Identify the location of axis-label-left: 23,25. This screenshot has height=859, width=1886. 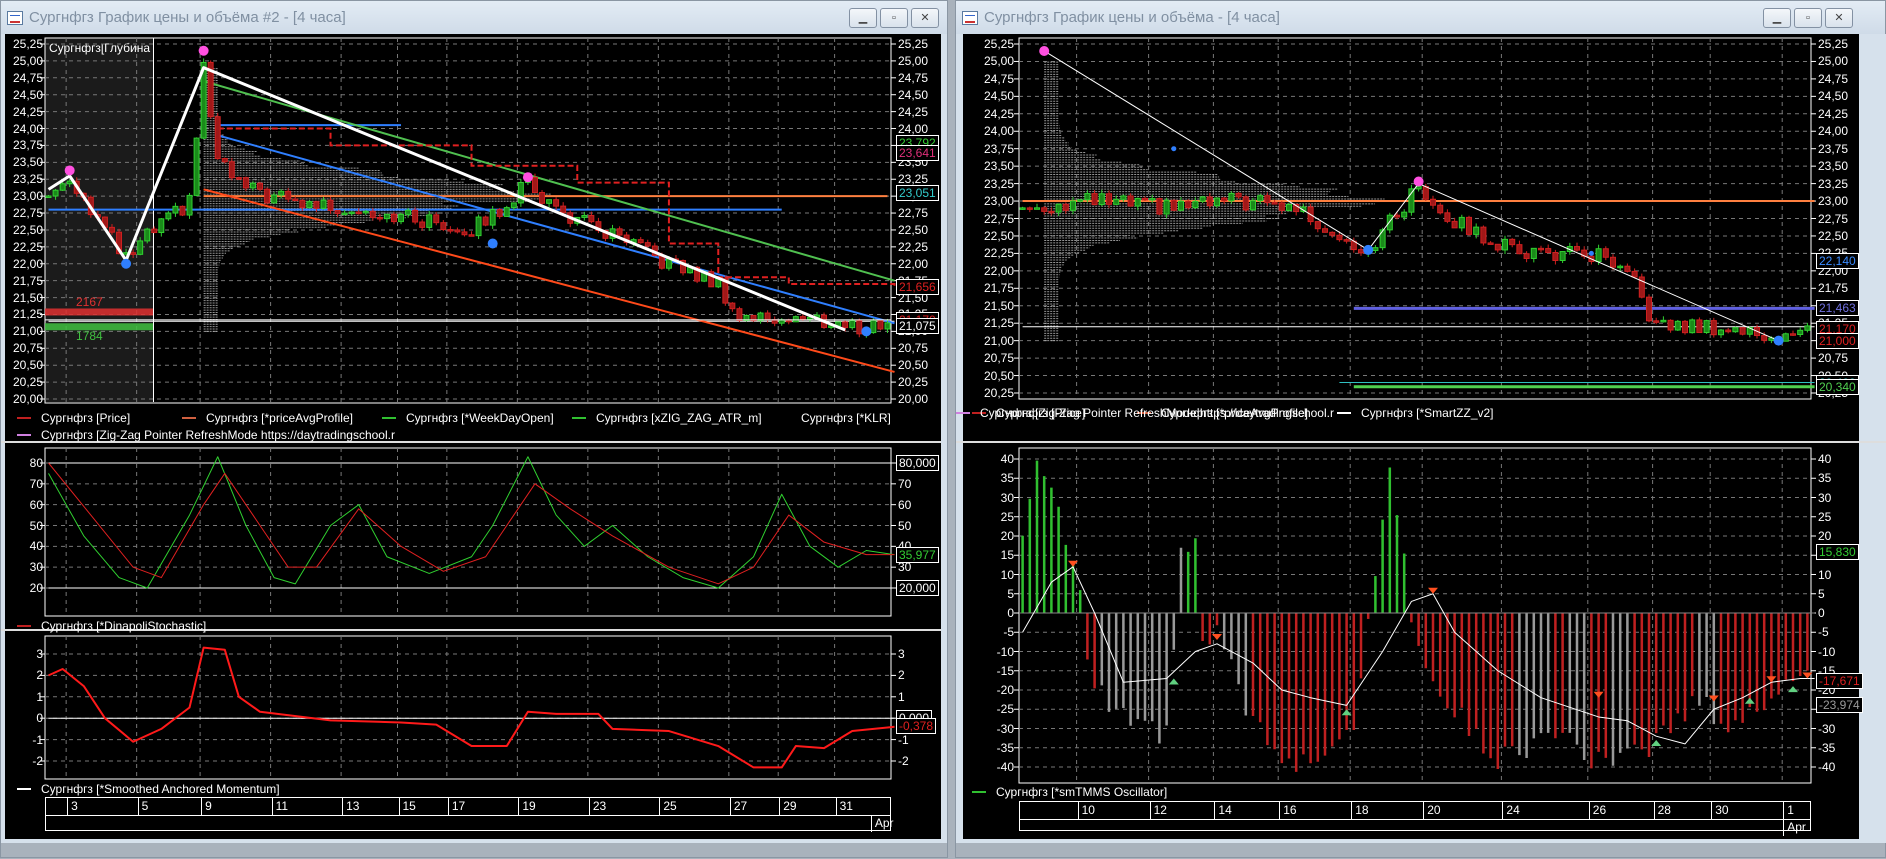
(27, 179).